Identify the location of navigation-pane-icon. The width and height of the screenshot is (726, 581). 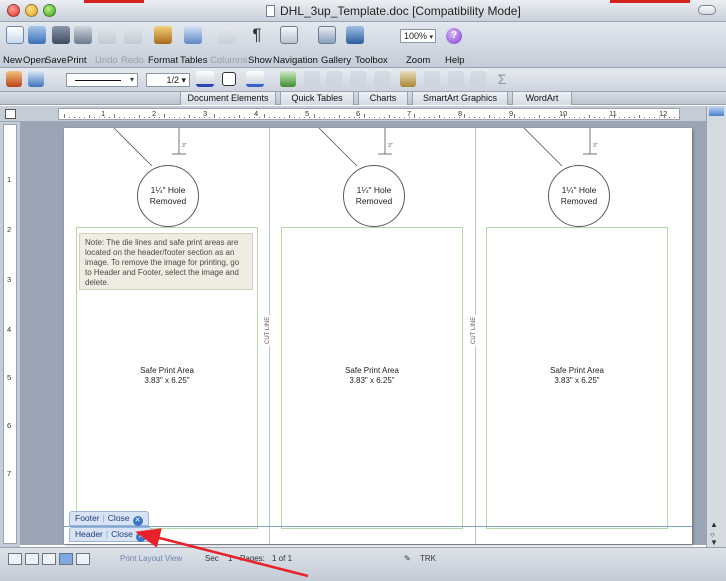
(289, 35).